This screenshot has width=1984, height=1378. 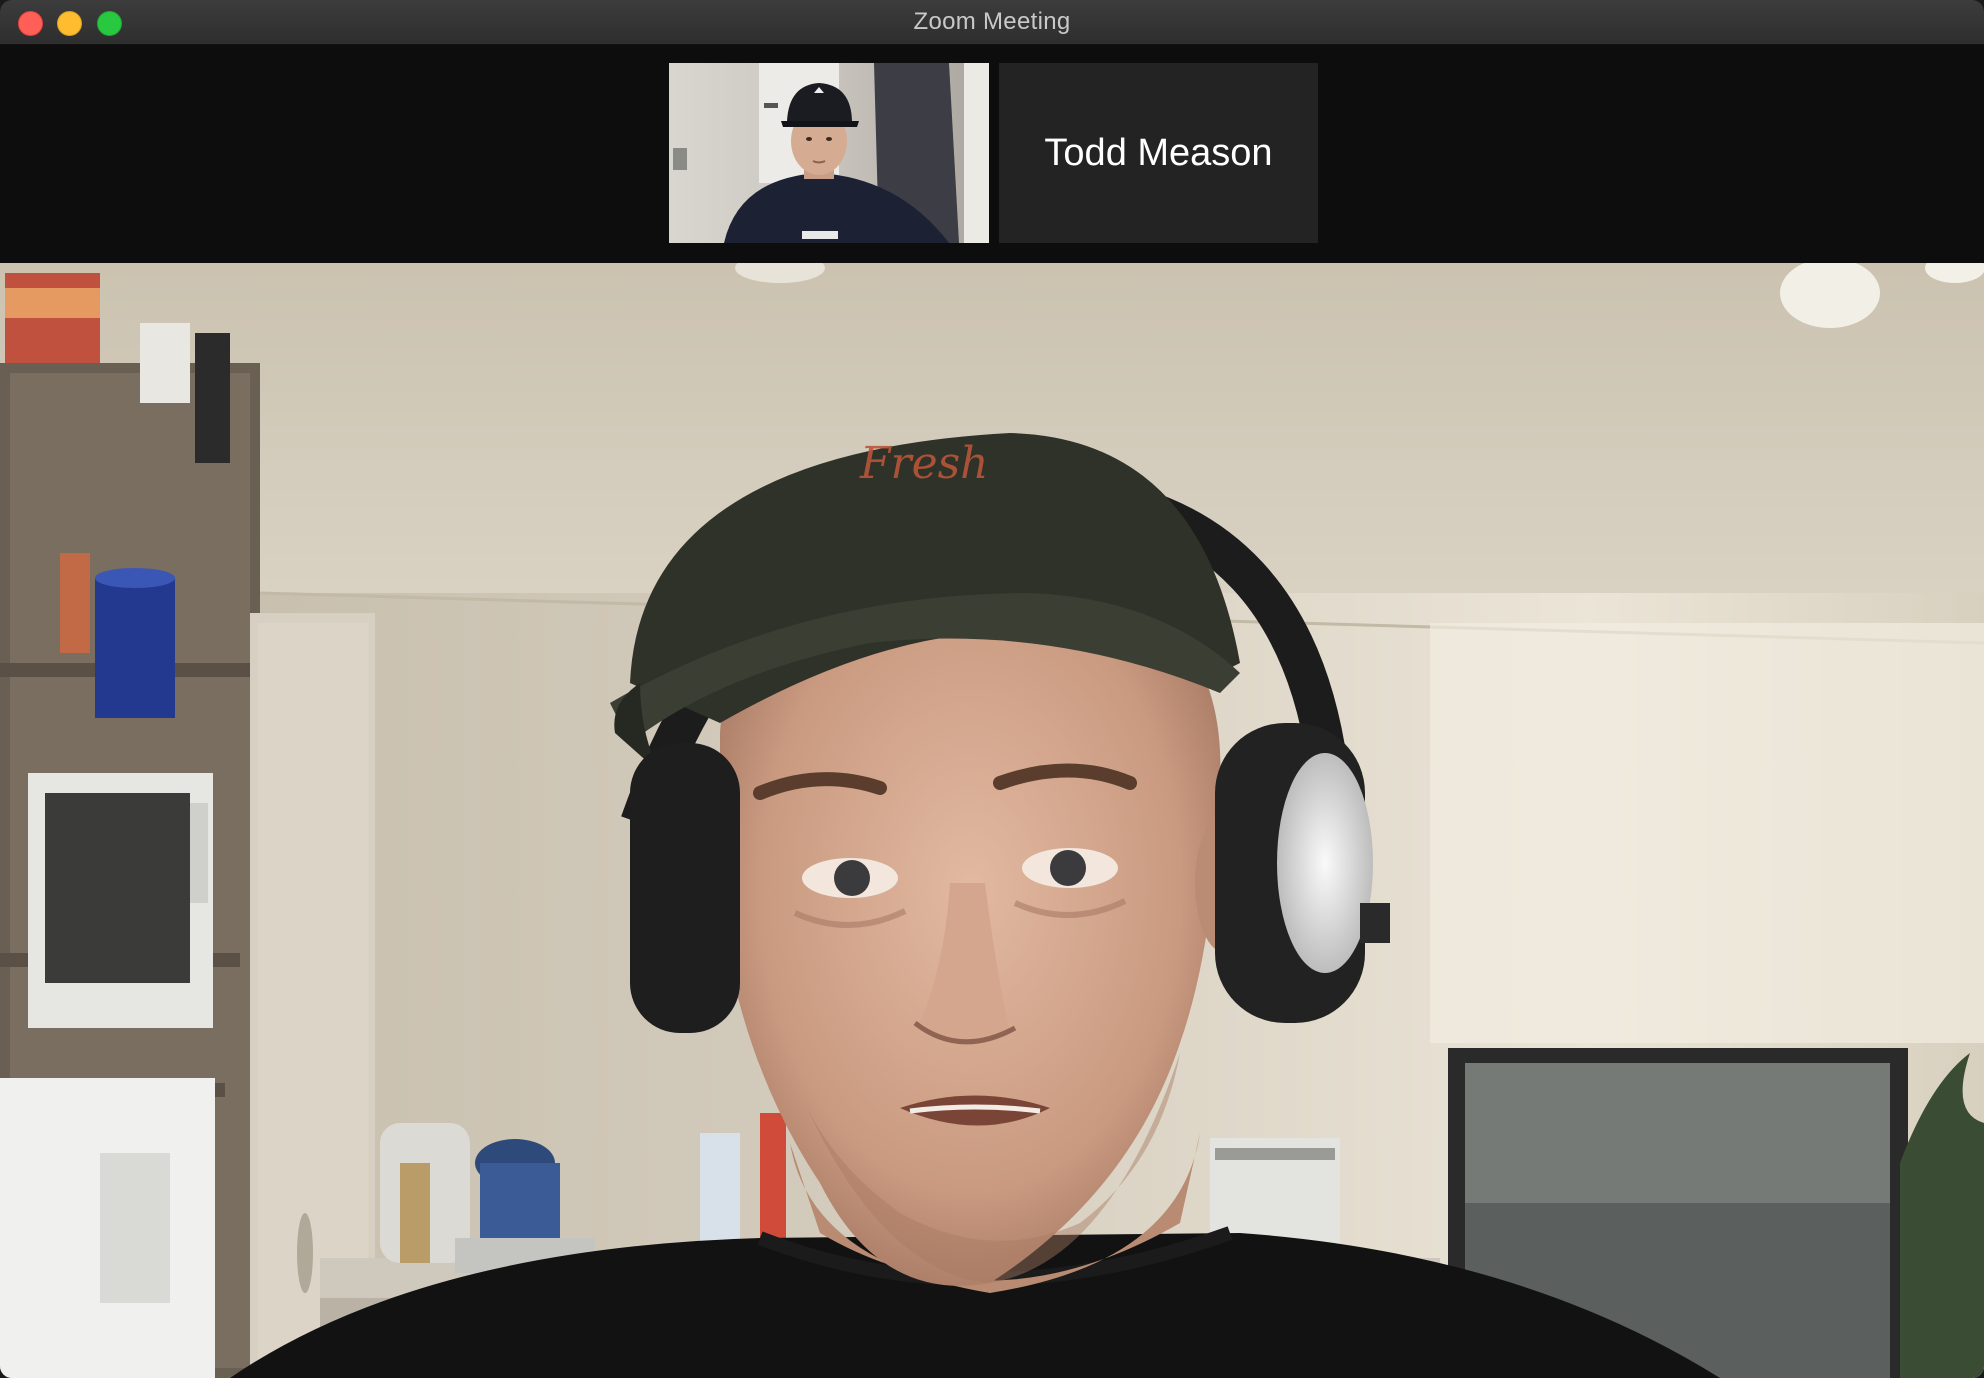 I want to click on svg-text: Fresh, so click(x=924, y=463).